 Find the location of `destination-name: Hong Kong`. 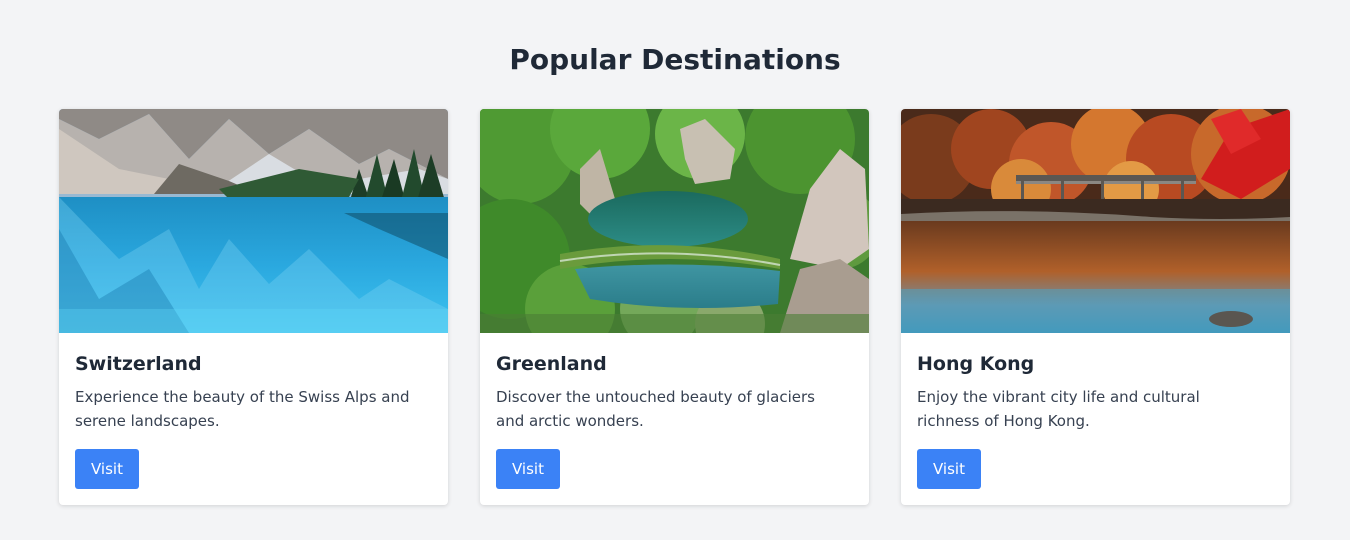

destination-name: Hong Kong is located at coordinates (976, 364).